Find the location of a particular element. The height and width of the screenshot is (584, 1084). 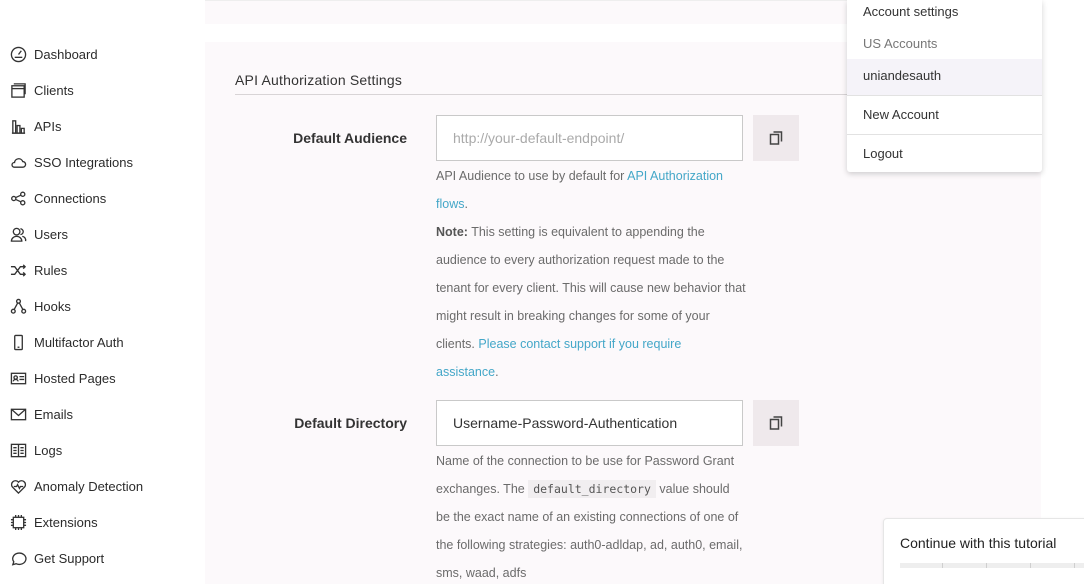

sidebar-item-clients: Clients is located at coordinates (100, 90).